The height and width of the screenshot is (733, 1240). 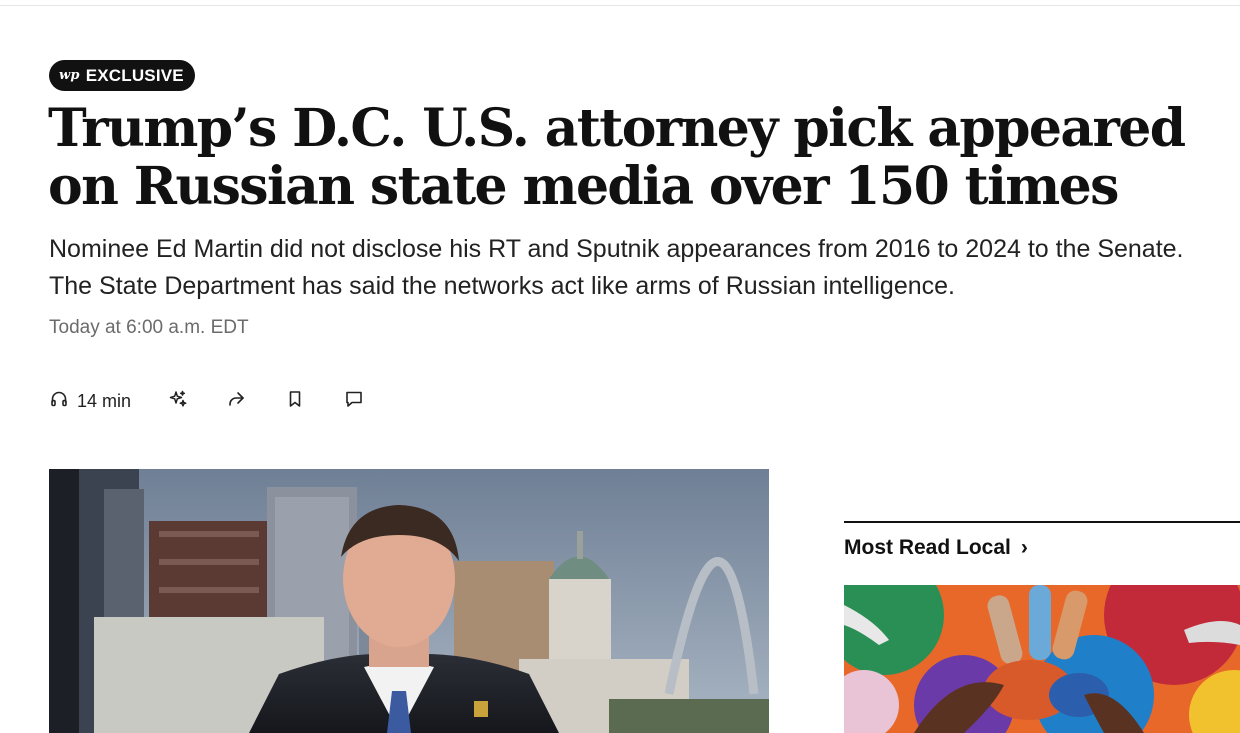 I want to click on most-read-thumbnail, so click(x=1042, y=659).